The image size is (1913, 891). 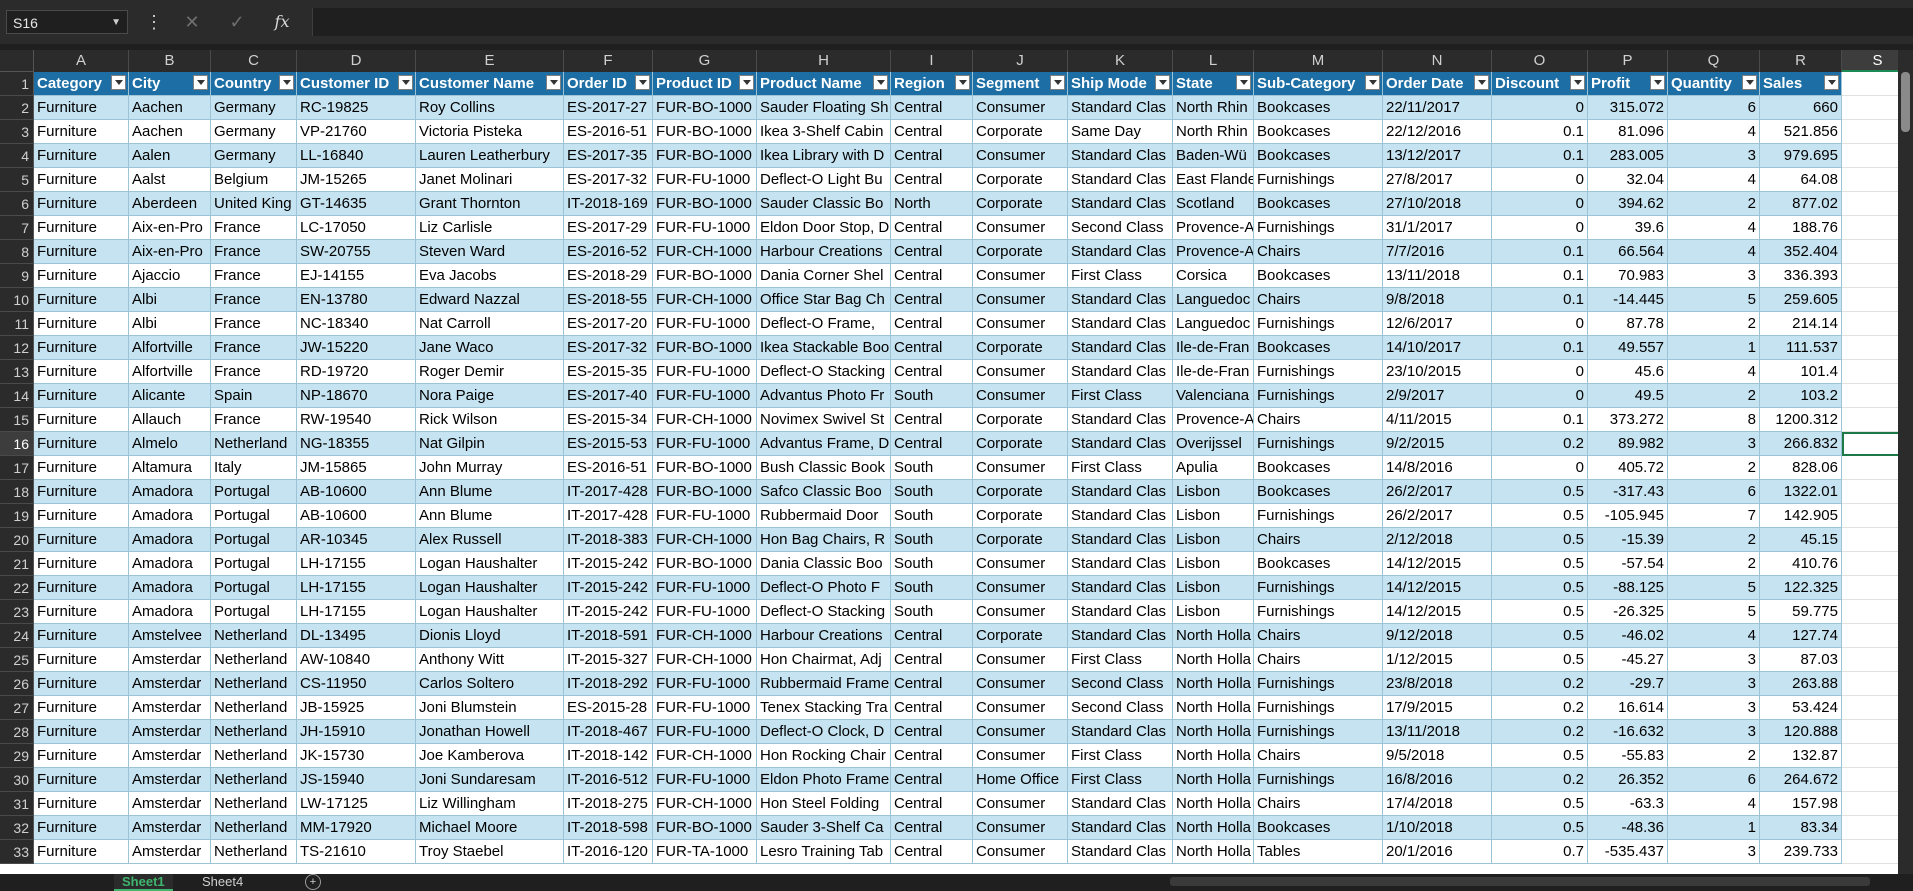 I want to click on row-header: 14, so click(x=17, y=396).